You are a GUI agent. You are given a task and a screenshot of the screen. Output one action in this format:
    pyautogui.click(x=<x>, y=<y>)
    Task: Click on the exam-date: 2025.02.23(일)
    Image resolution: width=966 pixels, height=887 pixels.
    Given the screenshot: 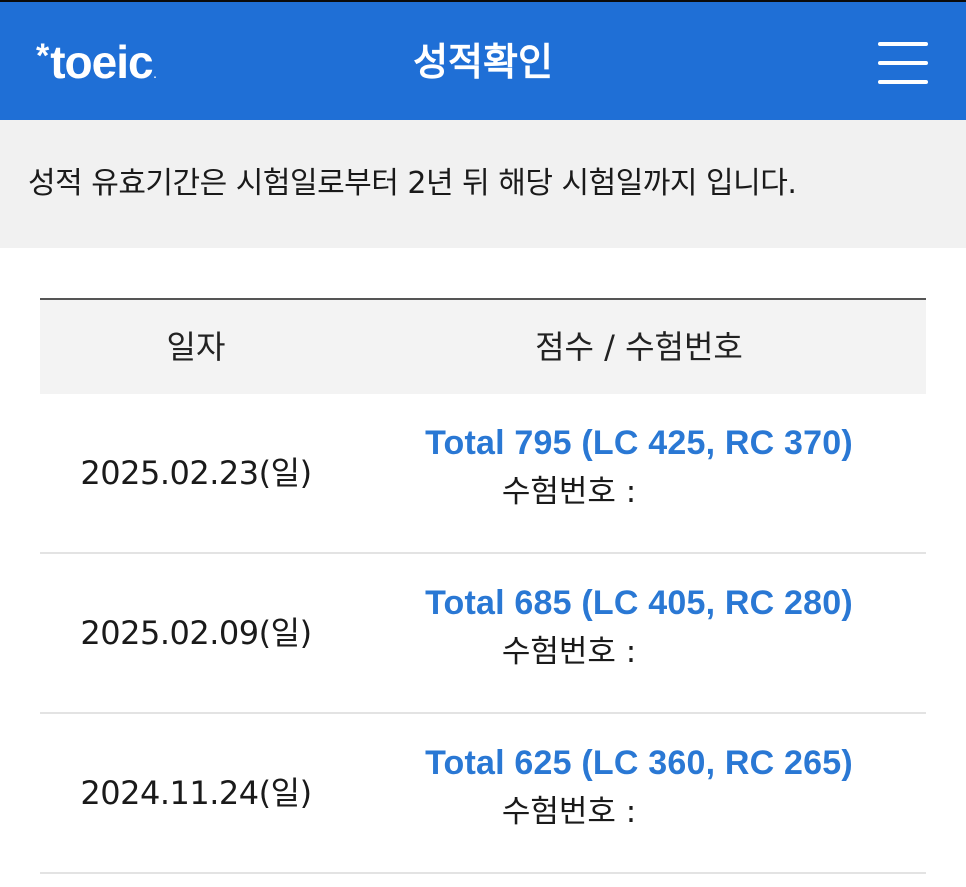 What is the action you would take?
    pyautogui.click(x=196, y=473)
    